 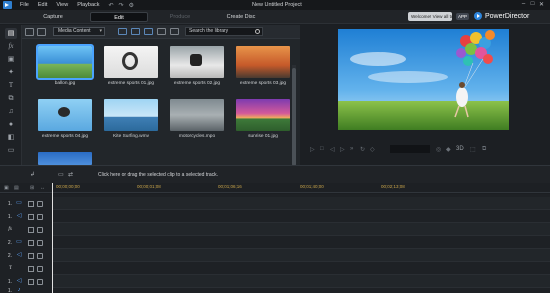 What do you see at coordinates (197, 115) in the screenshot?
I see `thumbnail-motorcycles` at bounding box center [197, 115].